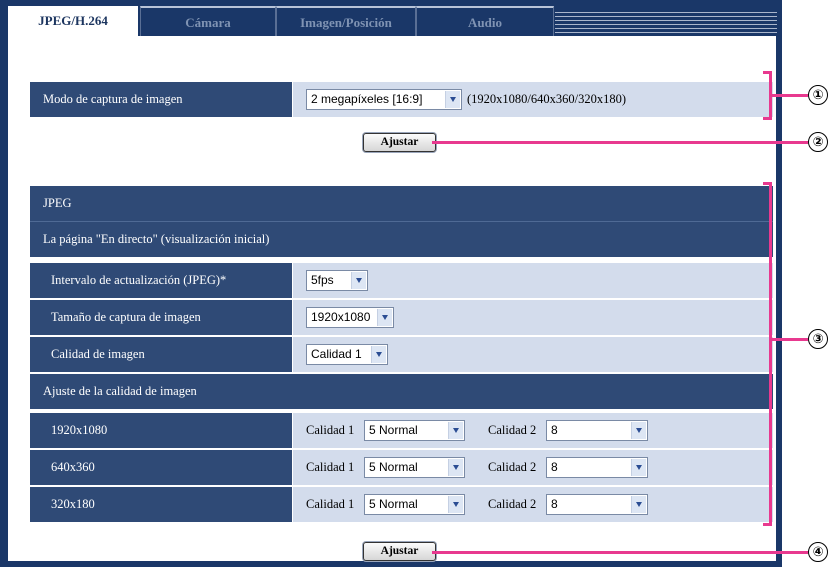 The image size is (829, 567). I want to click on tab-image-position: Imagen/Posición, so click(346, 21).